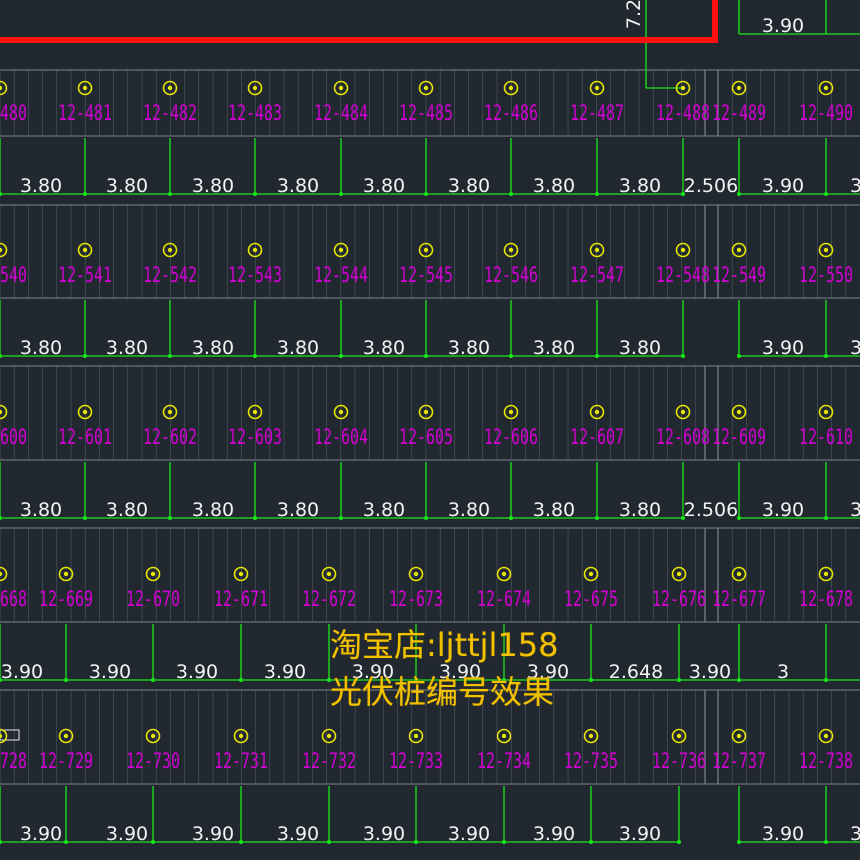 The height and width of the screenshot is (860, 860). I want to click on pile: 12-730, so click(153, 750).